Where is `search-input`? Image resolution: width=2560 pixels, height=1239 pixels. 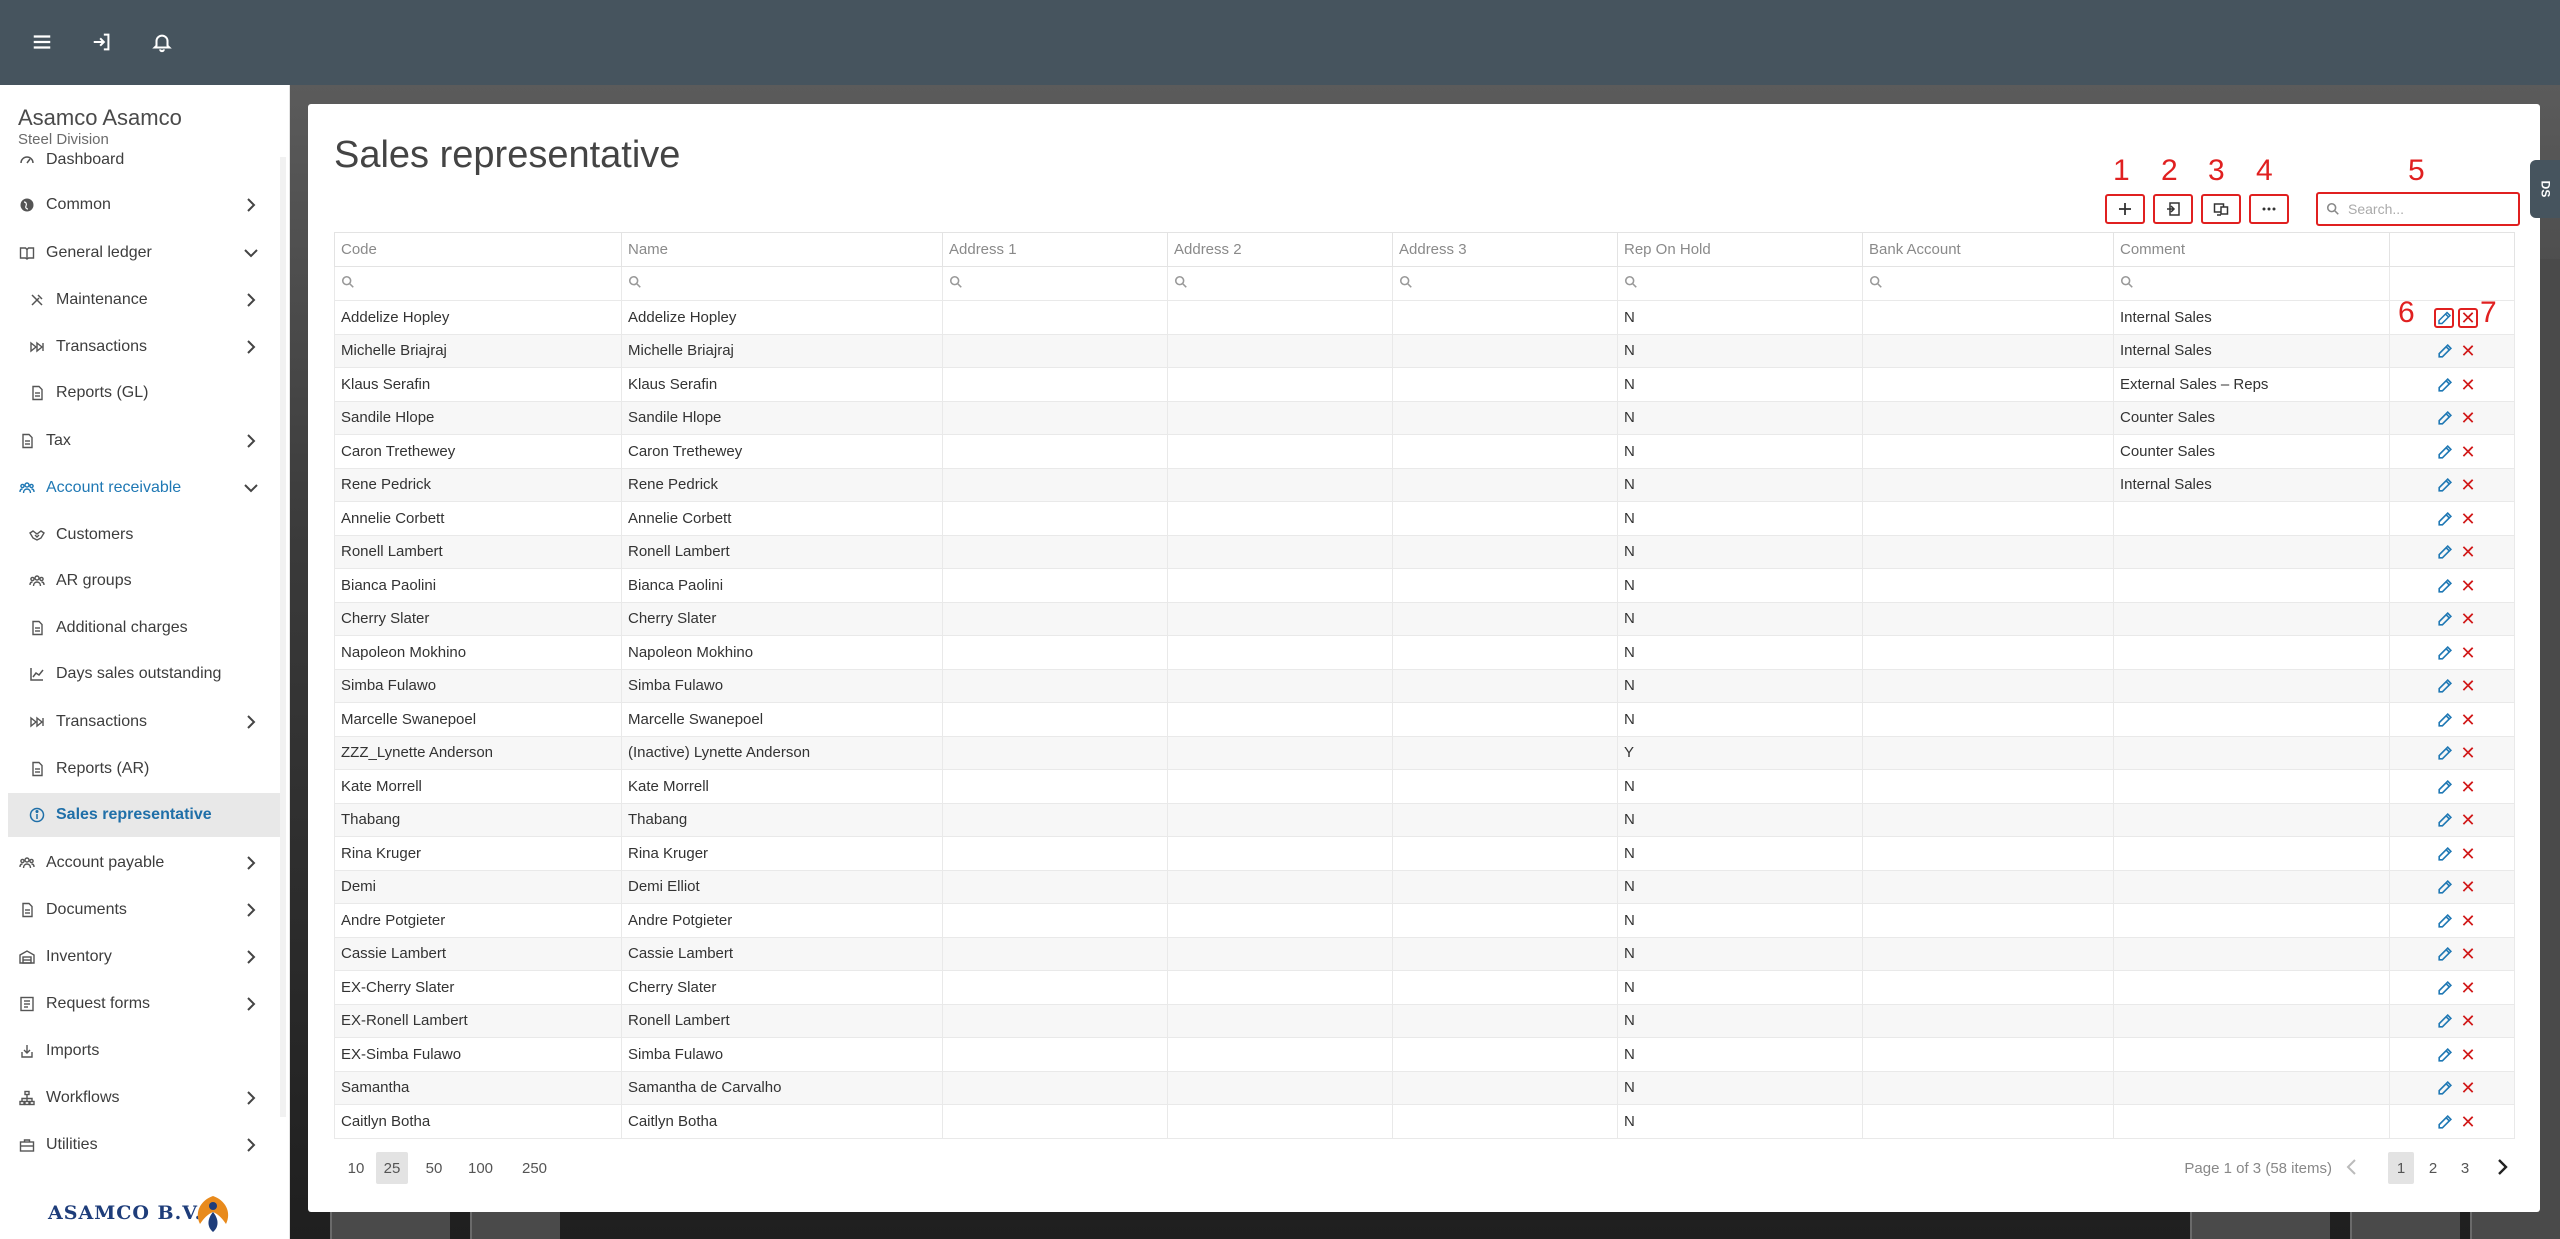 search-input is located at coordinates (2428, 209).